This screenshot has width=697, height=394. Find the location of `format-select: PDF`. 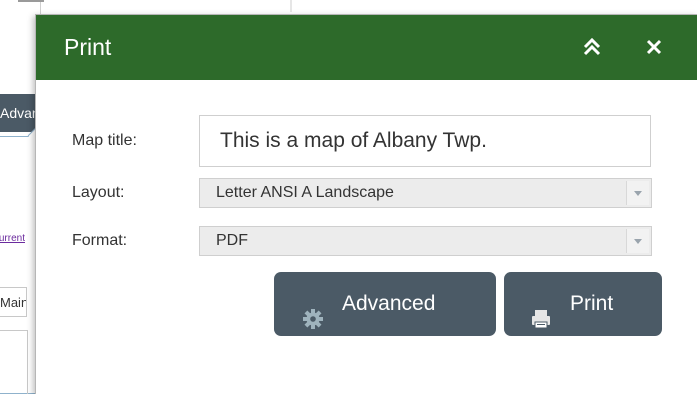

format-select: PDF is located at coordinates (425, 241).